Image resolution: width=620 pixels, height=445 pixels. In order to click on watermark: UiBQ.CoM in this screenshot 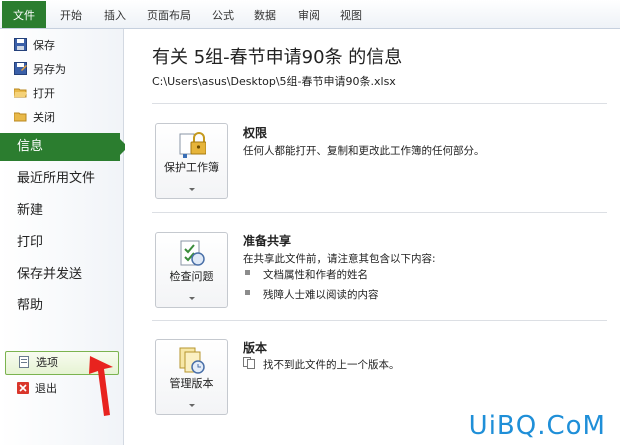, I will do `click(537, 426)`.